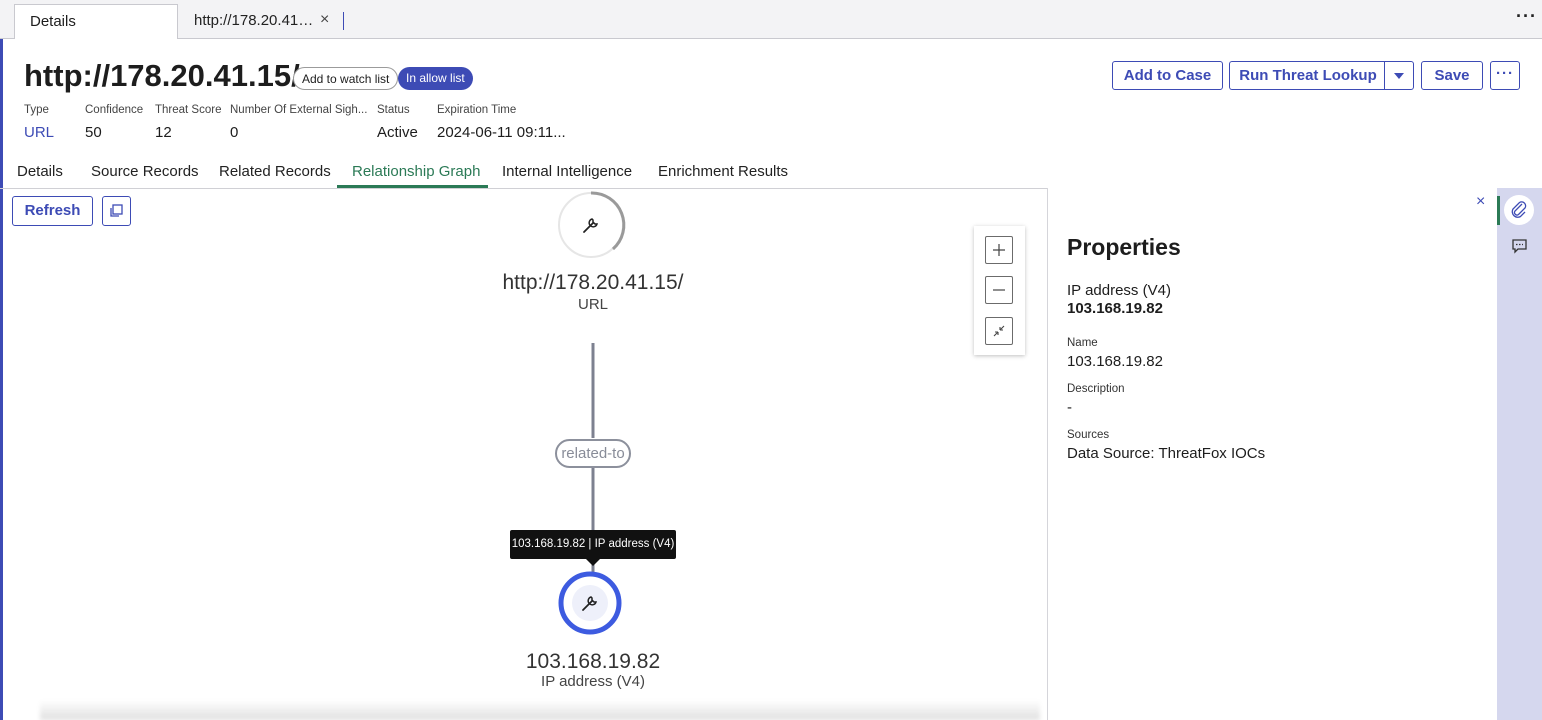 Image resolution: width=1542 pixels, height=720 pixels. I want to click on meta-value: 12, so click(163, 132).